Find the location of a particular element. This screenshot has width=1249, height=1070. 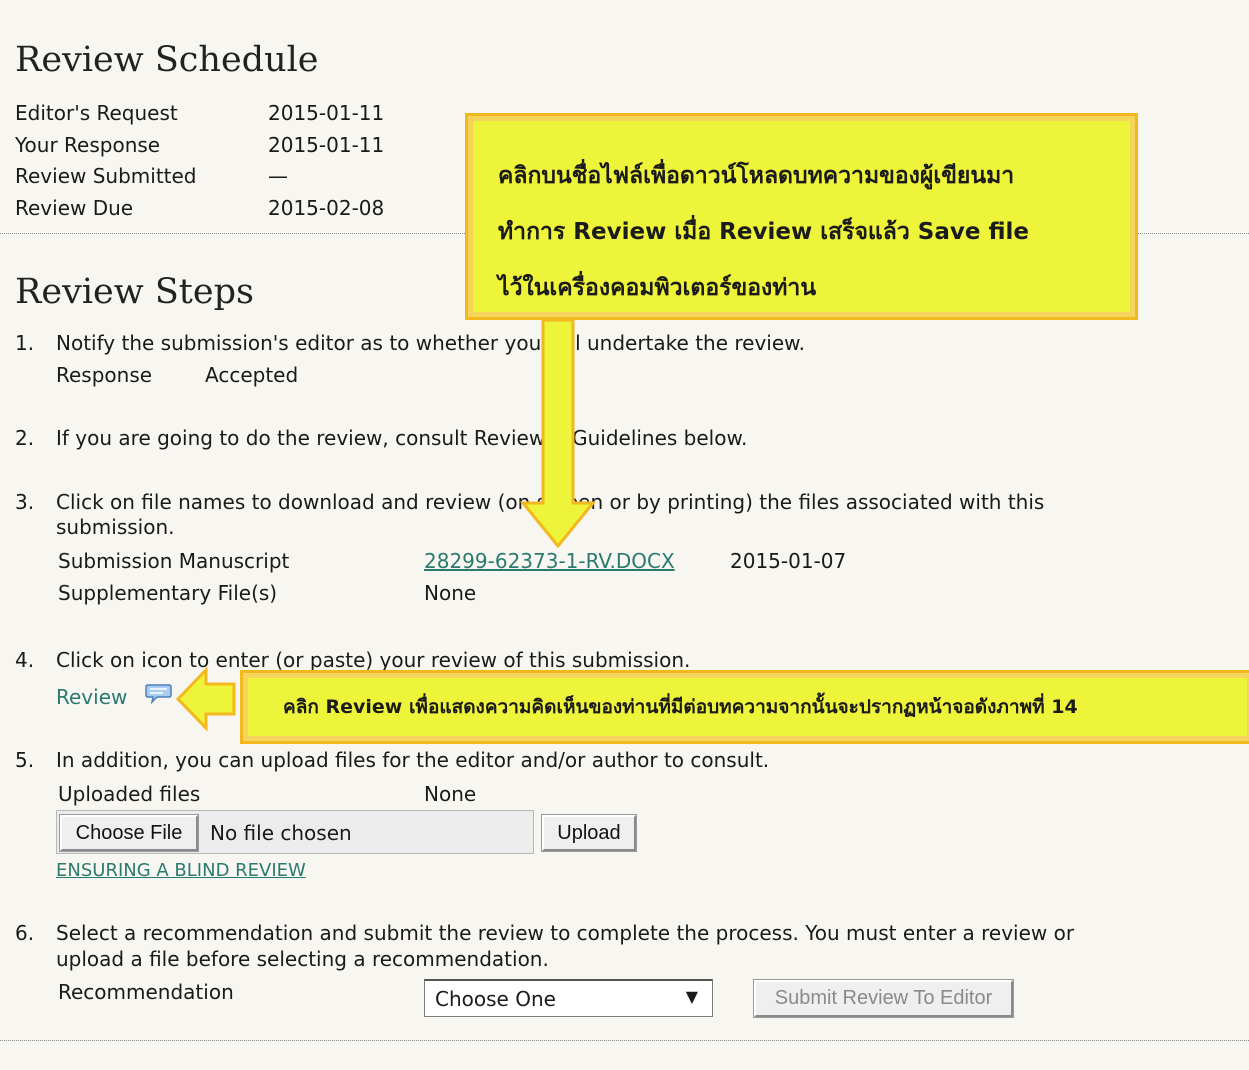

step-2-number: 2. is located at coordinates (25, 438).